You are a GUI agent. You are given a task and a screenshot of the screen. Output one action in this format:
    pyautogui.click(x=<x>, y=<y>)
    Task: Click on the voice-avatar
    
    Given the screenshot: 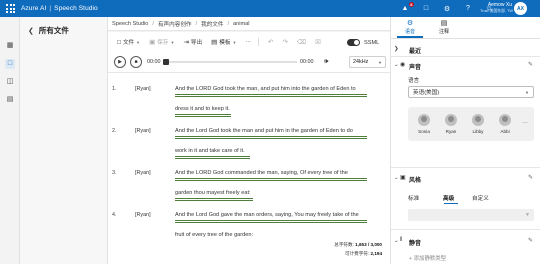 What is the action you would take?
    pyautogui.click(x=451, y=120)
    